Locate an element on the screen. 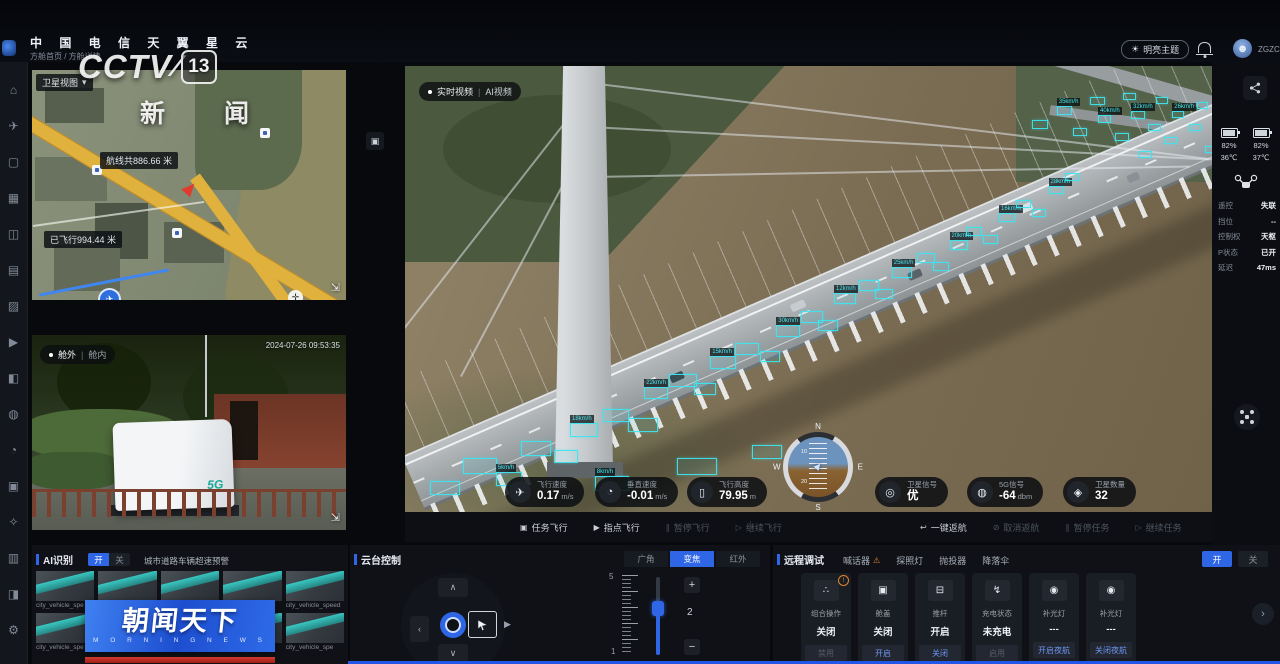 Image resolution: width=1280 pixels, height=664 pixels. zoom-out-button: − is located at coordinates (692, 647).